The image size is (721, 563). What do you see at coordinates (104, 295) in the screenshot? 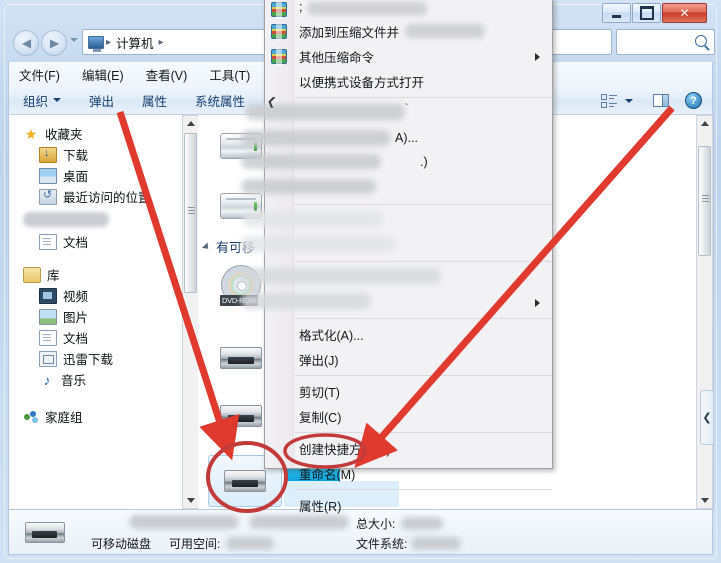
I see `sidebar-item-videos: 视频` at bounding box center [104, 295].